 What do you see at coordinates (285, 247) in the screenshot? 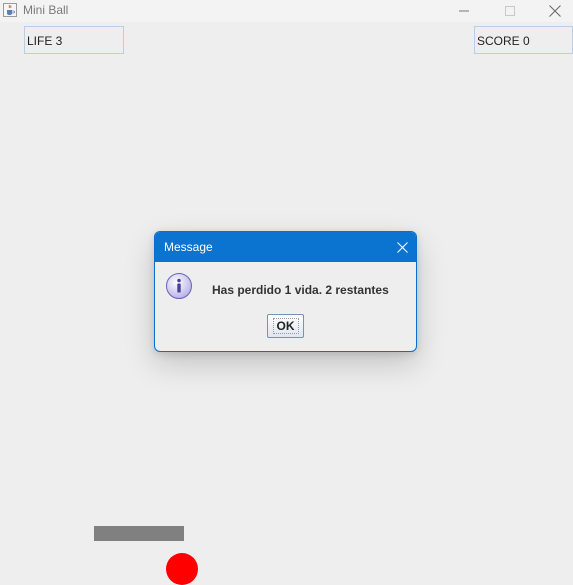
I see `dialog-titlebar: Message` at bounding box center [285, 247].